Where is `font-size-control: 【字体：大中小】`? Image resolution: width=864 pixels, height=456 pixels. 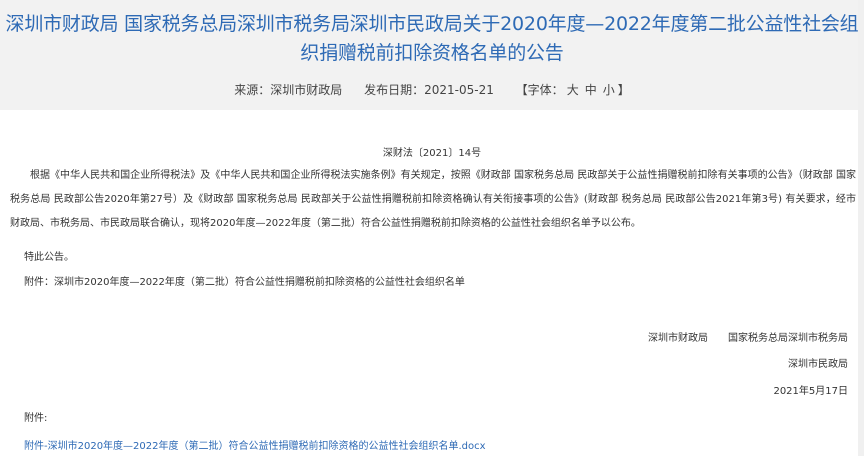
font-size-control: 【字体：大中小】 is located at coordinates (573, 90).